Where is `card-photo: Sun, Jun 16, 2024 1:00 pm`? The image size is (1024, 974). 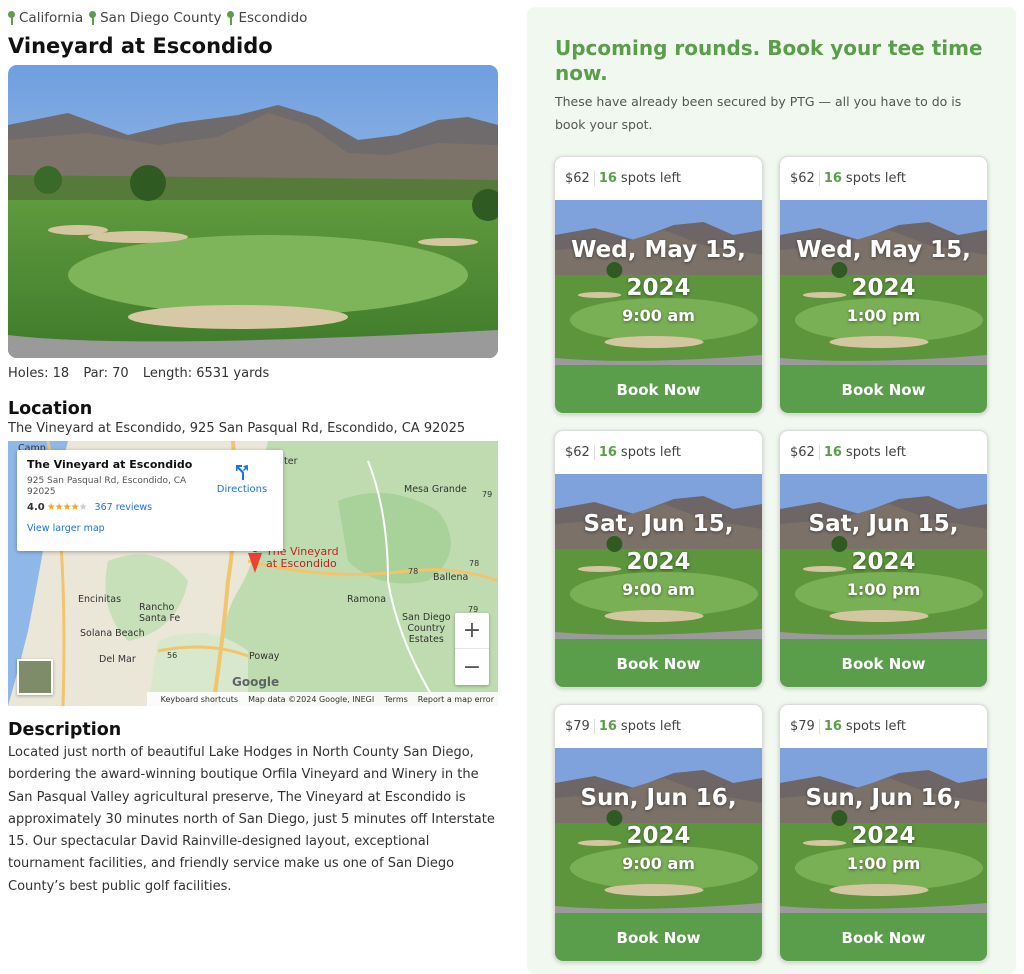
card-photo: Sun, Jun 16, 2024 1:00 pm is located at coordinates (883, 830).